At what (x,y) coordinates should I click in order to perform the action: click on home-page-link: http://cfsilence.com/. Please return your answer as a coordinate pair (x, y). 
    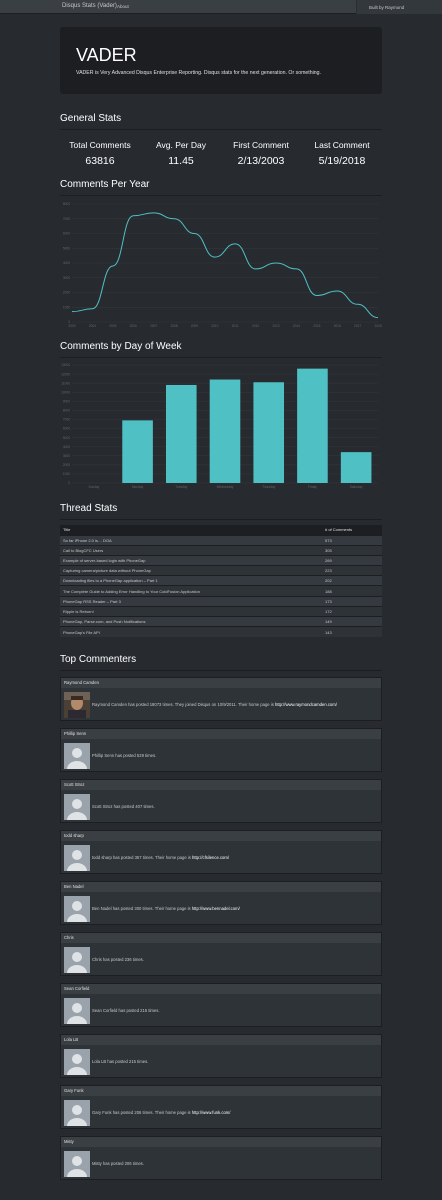
    Looking at the image, I should click on (210, 857).